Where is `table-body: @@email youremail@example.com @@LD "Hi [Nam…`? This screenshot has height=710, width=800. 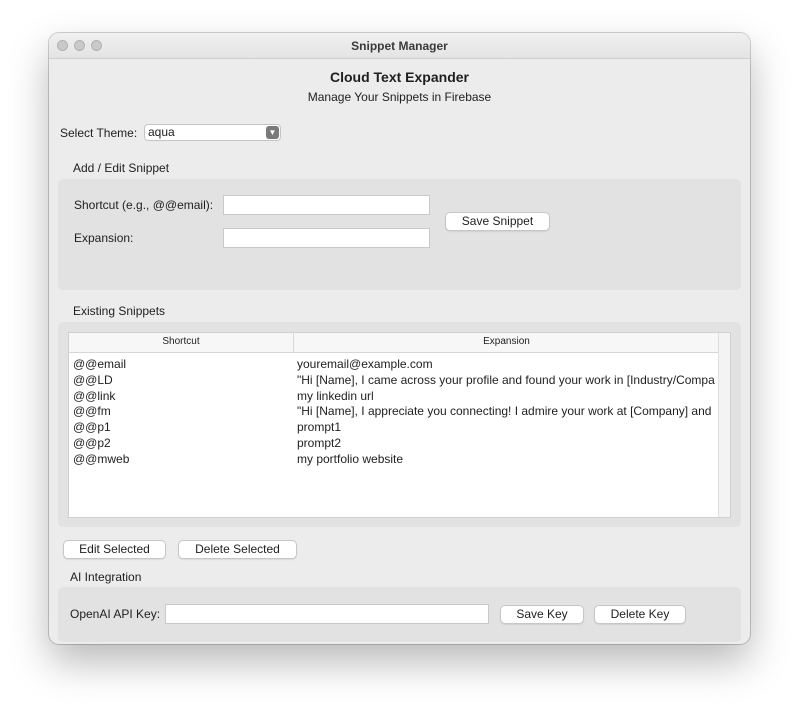
table-body: @@email youremail@example.com @@LD "Hi [Nam… is located at coordinates (394, 412).